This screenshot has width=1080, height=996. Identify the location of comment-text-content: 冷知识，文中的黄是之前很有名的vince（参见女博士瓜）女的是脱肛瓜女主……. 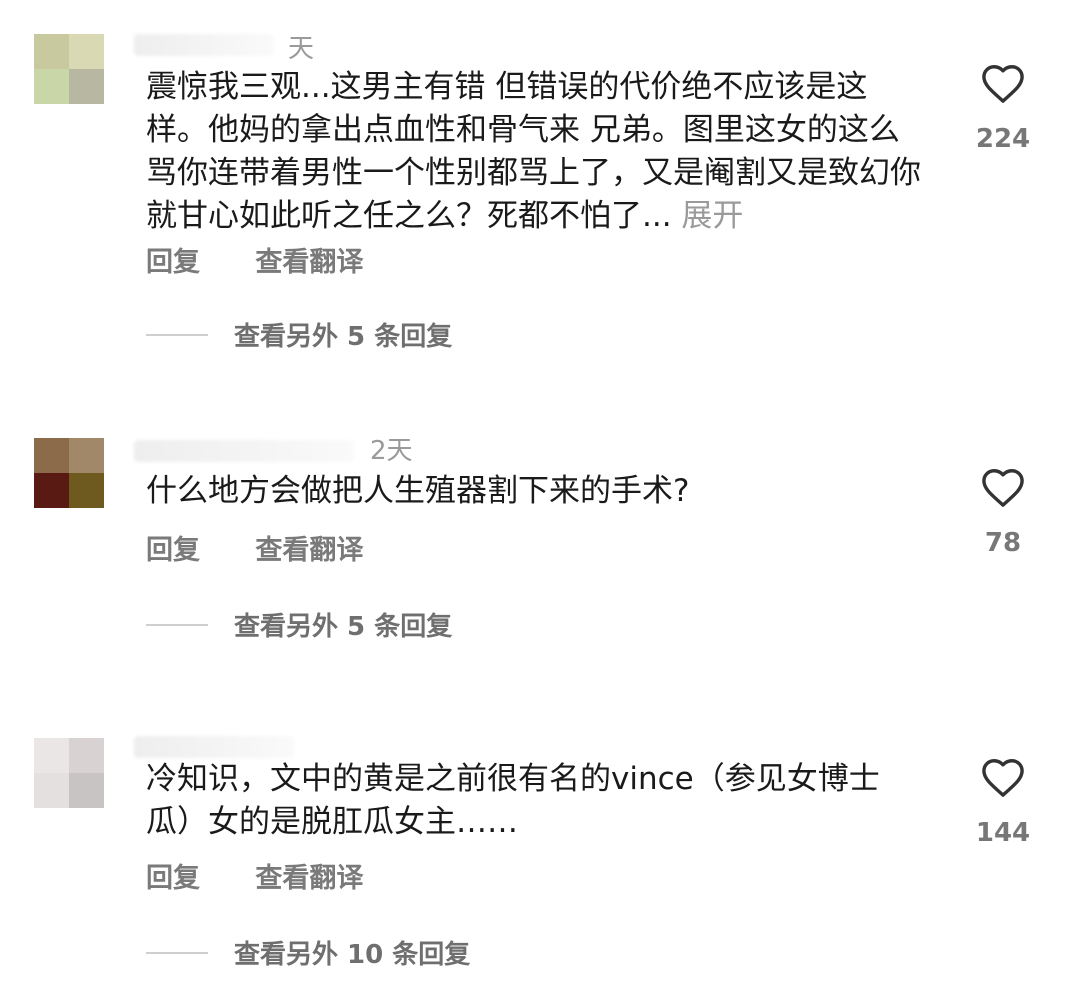
(513, 800).